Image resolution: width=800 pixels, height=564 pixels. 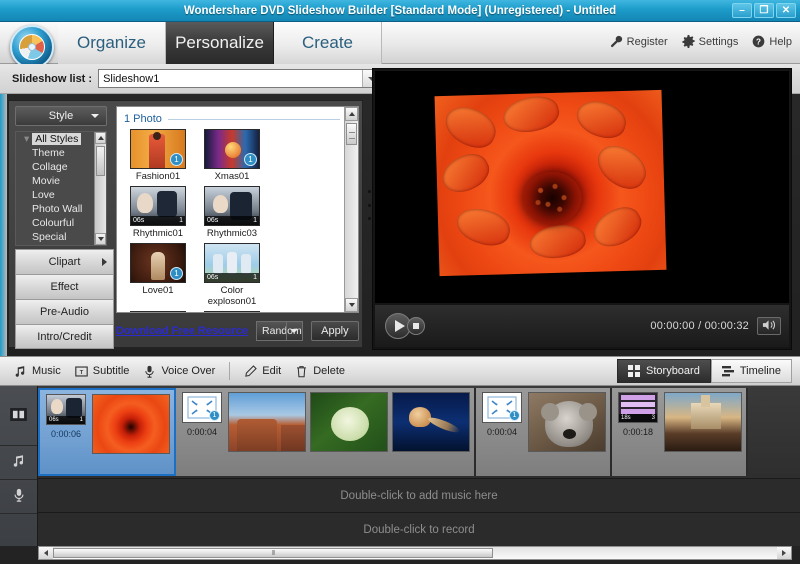 I want to click on tab-organize: Organize, so click(x=112, y=43).